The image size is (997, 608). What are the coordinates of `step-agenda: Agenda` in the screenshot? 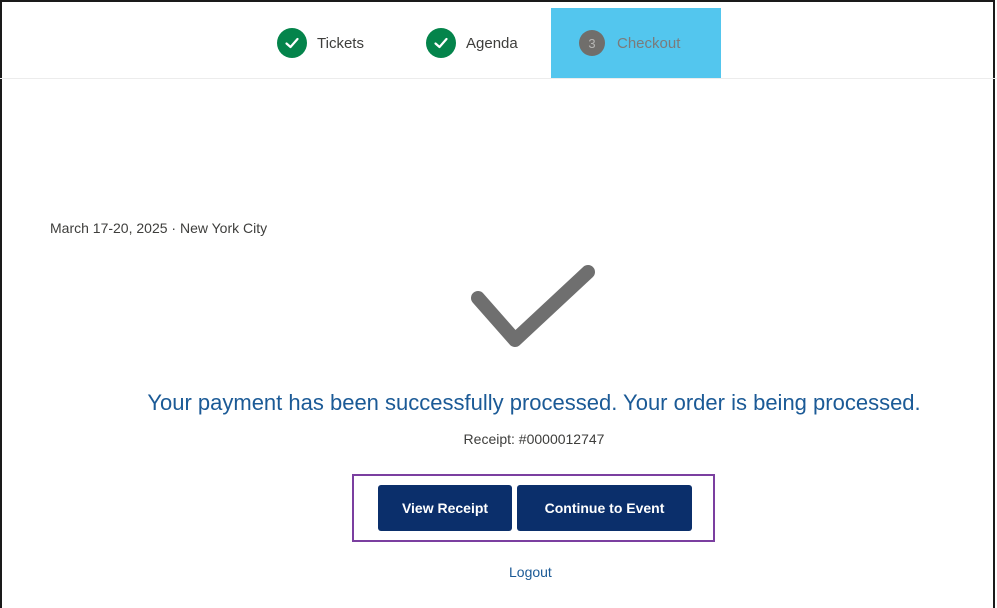 It's located at (472, 43).